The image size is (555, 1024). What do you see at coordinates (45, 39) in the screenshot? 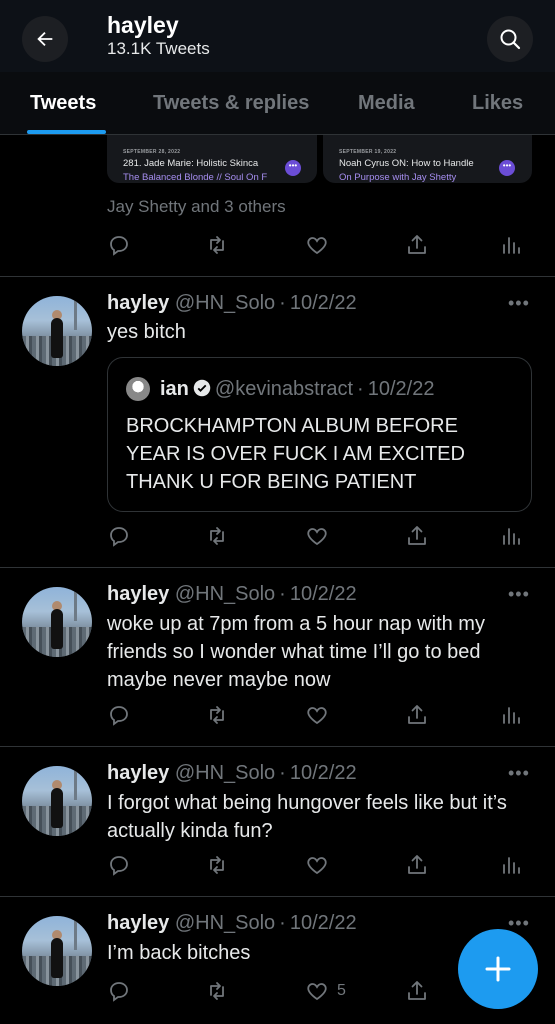
I see `back-button` at bounding box center [45, 39].